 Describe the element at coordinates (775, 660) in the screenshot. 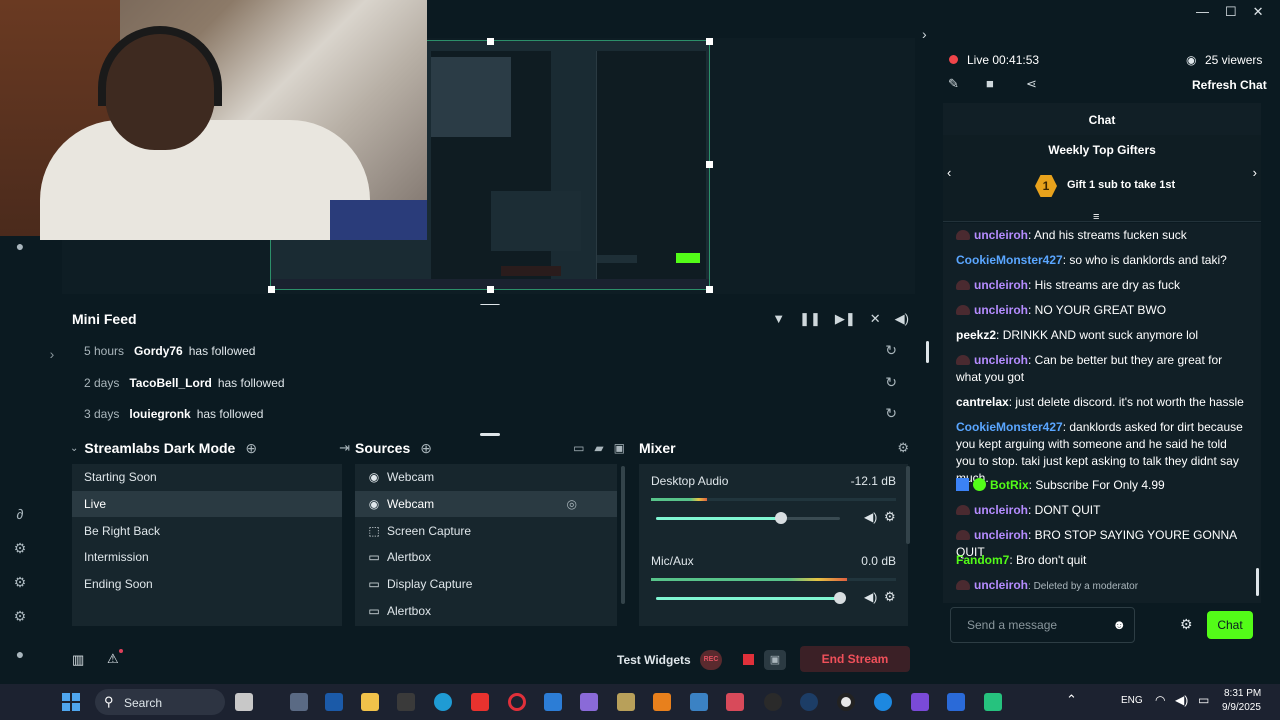

I see `save-replay-icon: ▣` at that location.